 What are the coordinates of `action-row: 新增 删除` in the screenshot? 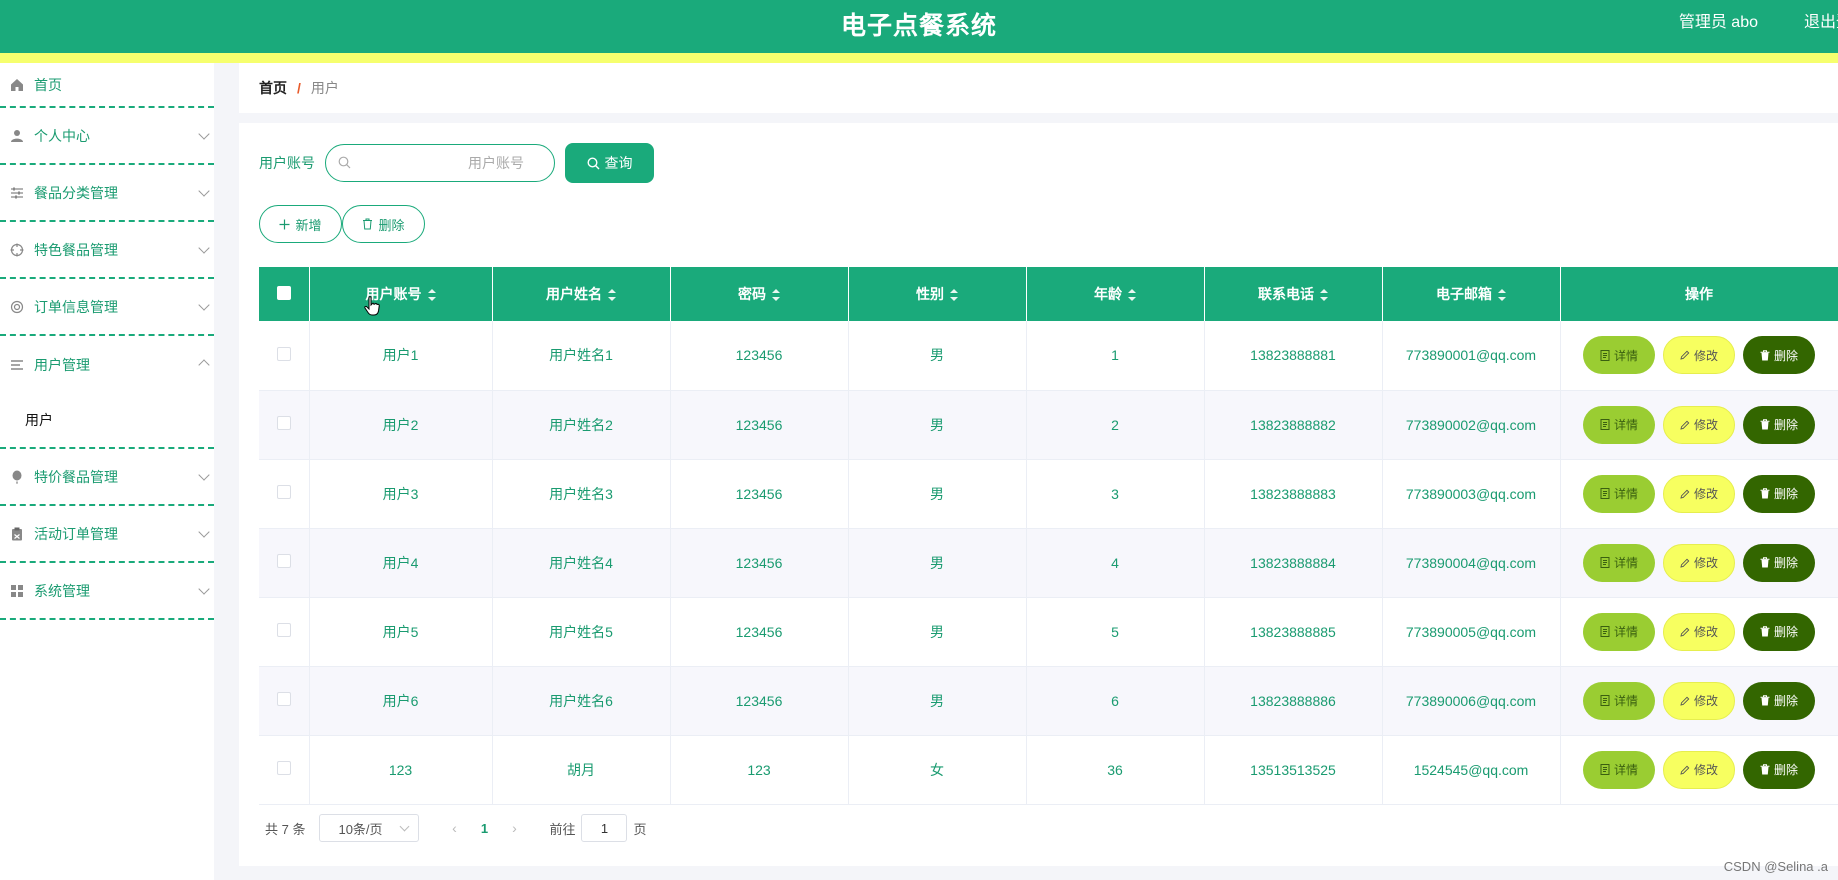 It's located at (342, 224).